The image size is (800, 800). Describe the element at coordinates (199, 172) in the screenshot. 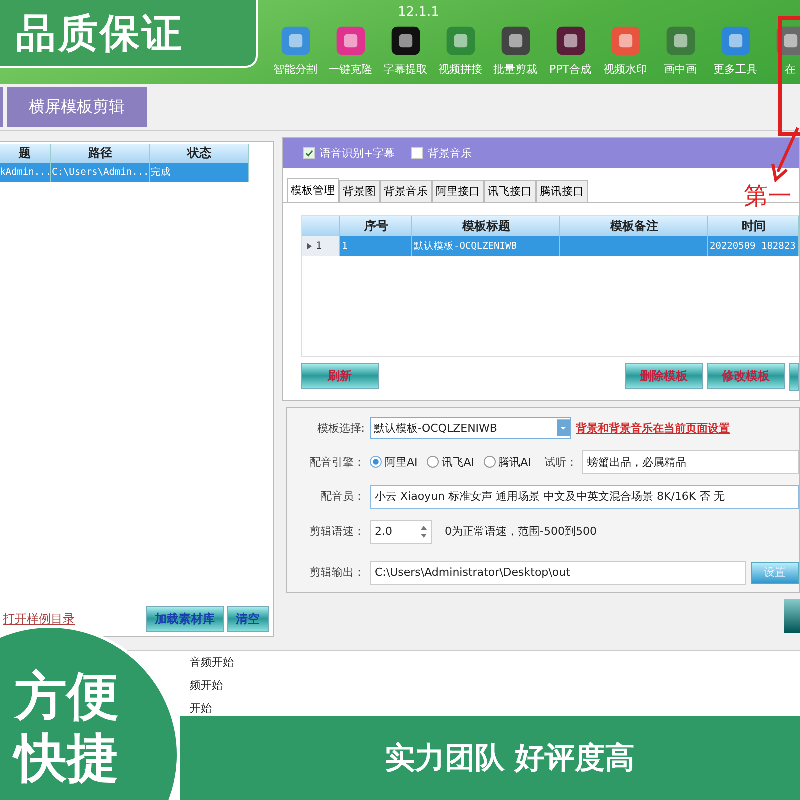

I see `table-cell: 完成` at that location.